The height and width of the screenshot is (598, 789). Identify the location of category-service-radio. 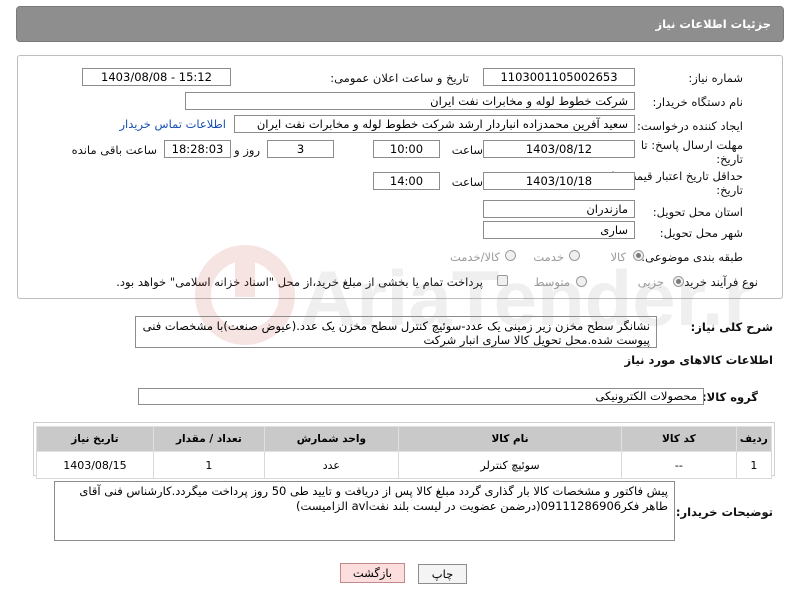
(574, 255).